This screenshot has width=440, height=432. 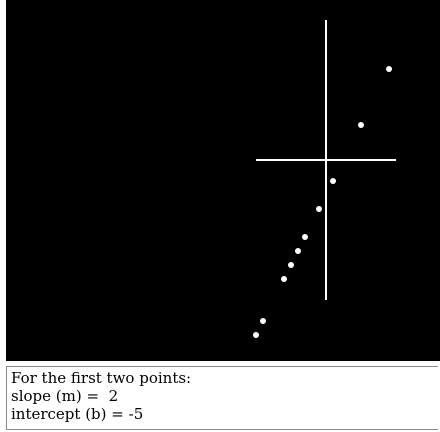 I want to click on output-line-slope: slope (m) = 2, so click(x=65, y=396).